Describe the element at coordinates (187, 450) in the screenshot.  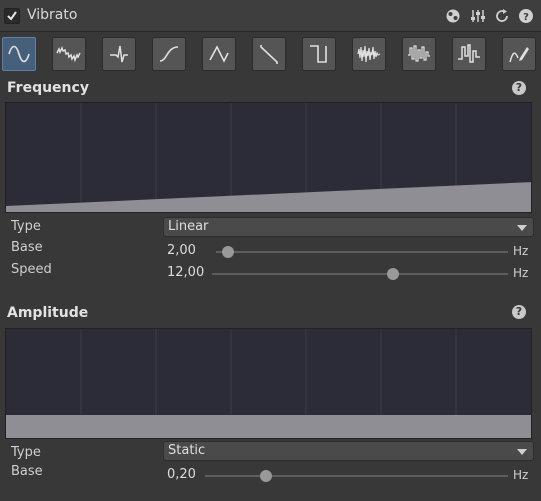
I see `amplitude-type-value: Static` at that location.